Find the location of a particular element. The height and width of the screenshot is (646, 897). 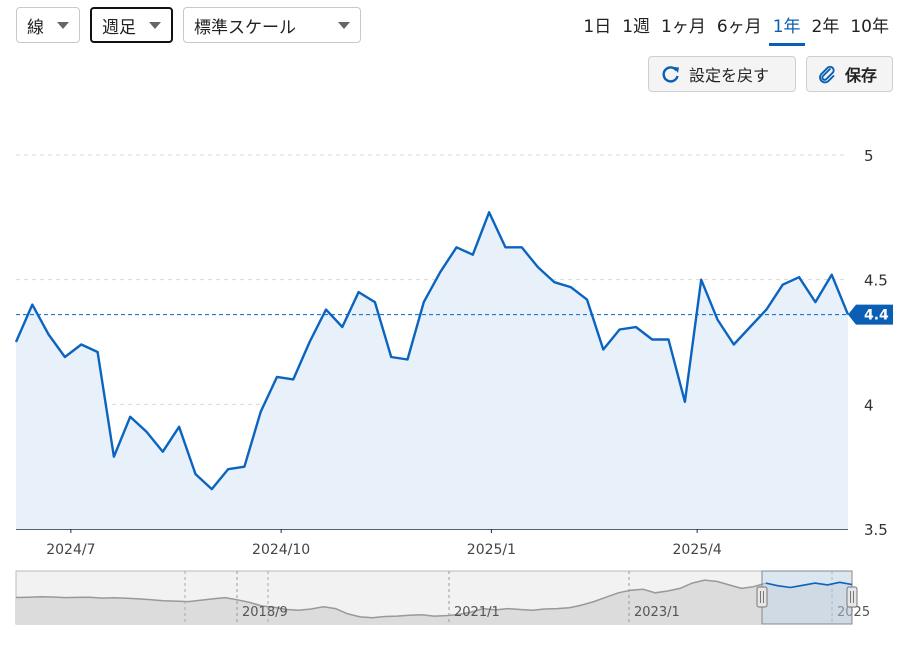

y-tick-label: 3.5 is located at coordinates (876, 530).